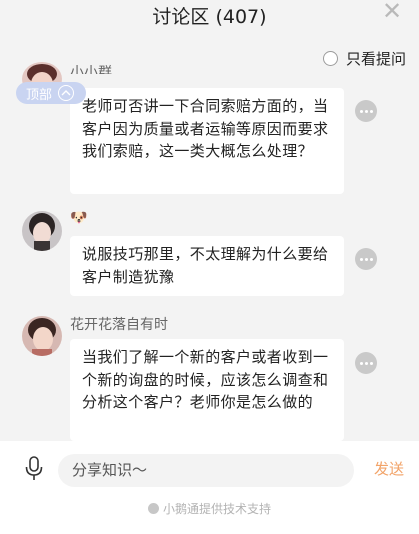 The height and width of the screenshot is (534, 419). What do you see at coordinates (39, 95) in the screenshot?
I see `pinned-label: 顶部` at bounding box center [39, 95].